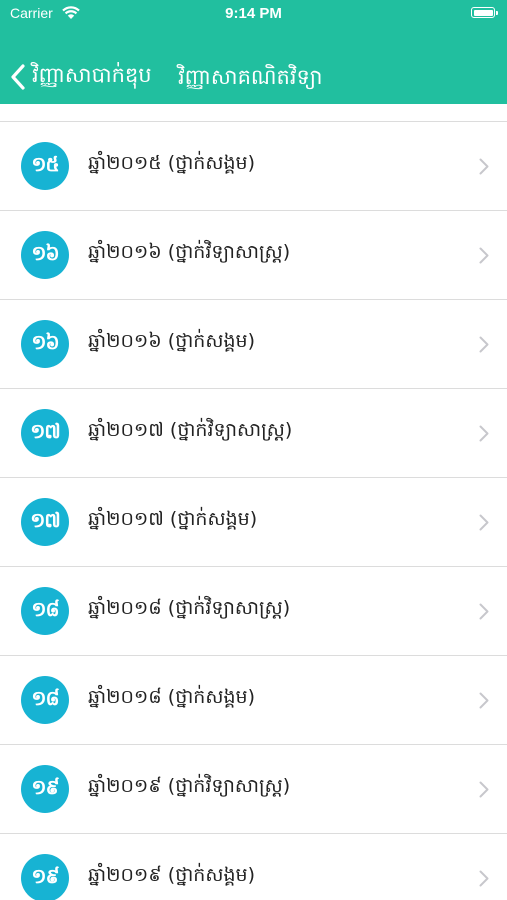 The image size is (507, 900). What do you see at coordinates (171, 875) in the screenshot?
I see `list-item-label: ឆ្នាំ២០១៩ (ថ្នាក់សង្គម)` at bounding box center [171, 875].